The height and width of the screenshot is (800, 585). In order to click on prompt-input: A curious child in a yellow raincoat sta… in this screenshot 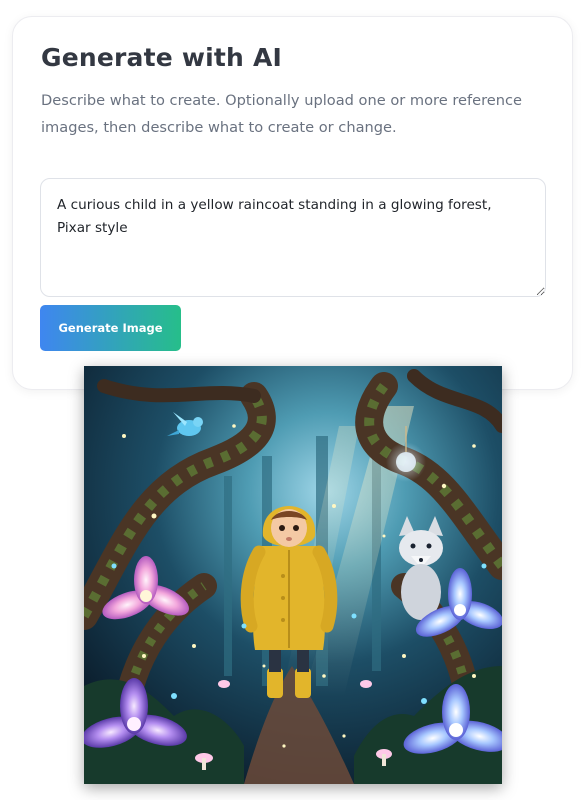, I will do `click(293, 237)`.